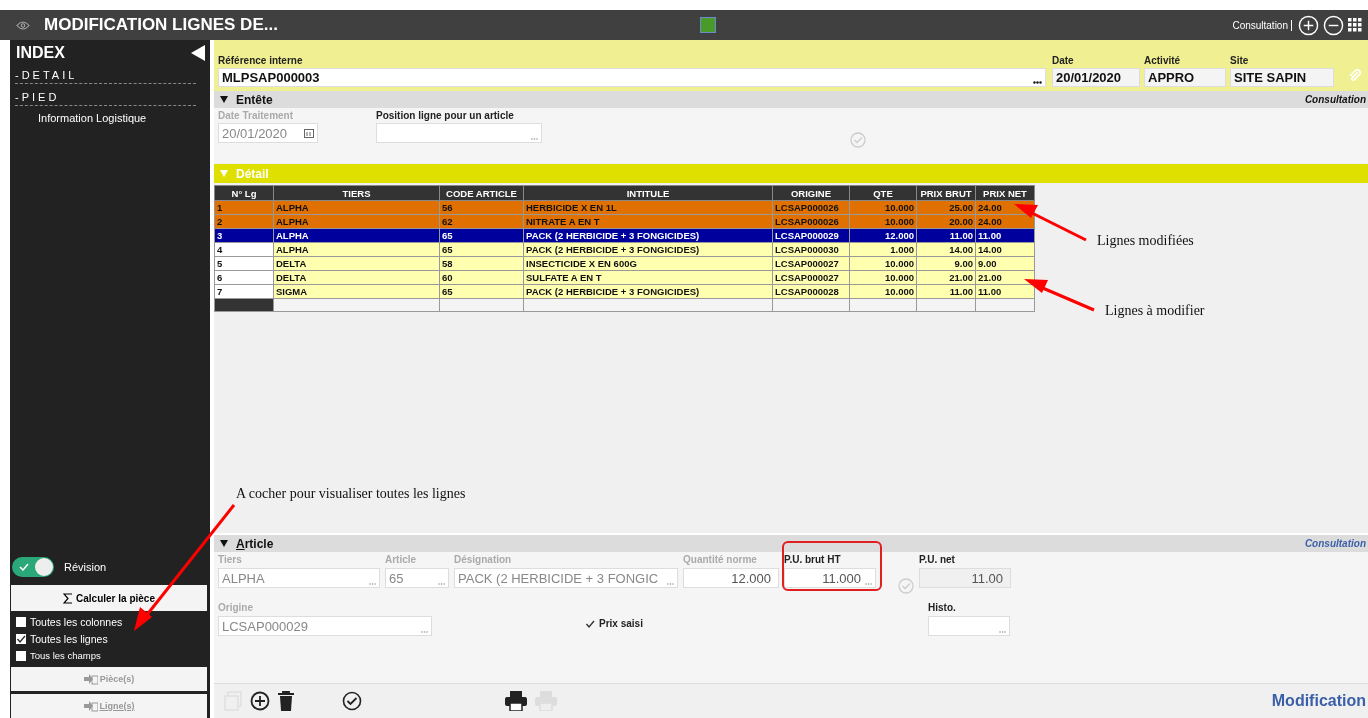 The height and width of the screenshot is (718, 1368). What do you see at coordinates (23, 25) in the screenshot?
I see `eye-icon` at bounding box center [23, 25].